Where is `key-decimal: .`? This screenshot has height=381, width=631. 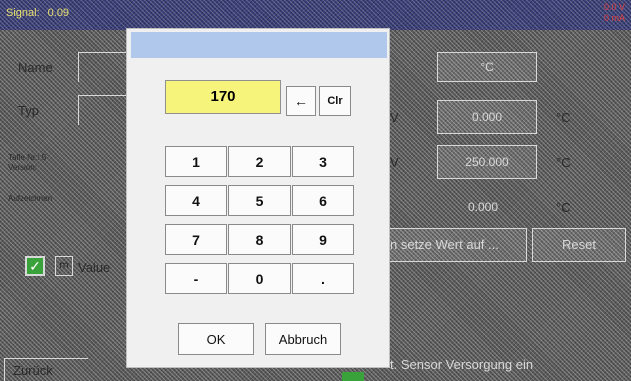 key-decimal: . is located at coordinates (323, 278).